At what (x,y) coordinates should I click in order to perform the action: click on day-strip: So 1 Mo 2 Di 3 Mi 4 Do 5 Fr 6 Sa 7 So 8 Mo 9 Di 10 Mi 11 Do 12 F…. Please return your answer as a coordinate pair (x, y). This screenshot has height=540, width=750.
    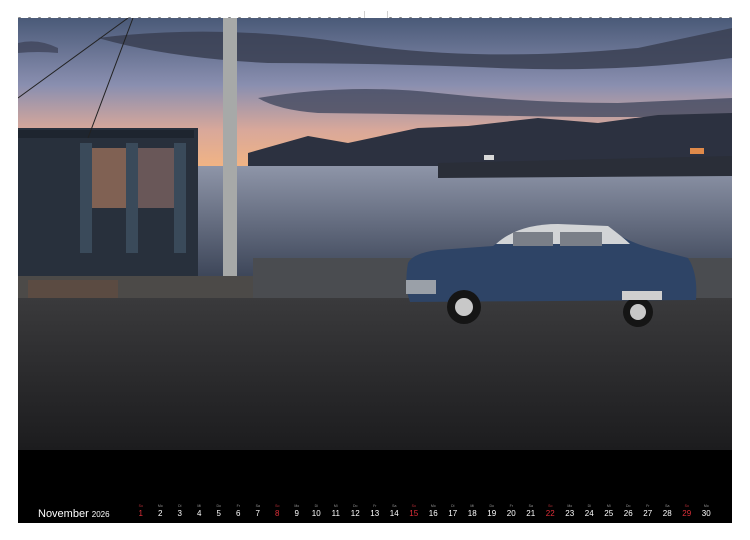
    Looking at the image, I should click on (423, 513).